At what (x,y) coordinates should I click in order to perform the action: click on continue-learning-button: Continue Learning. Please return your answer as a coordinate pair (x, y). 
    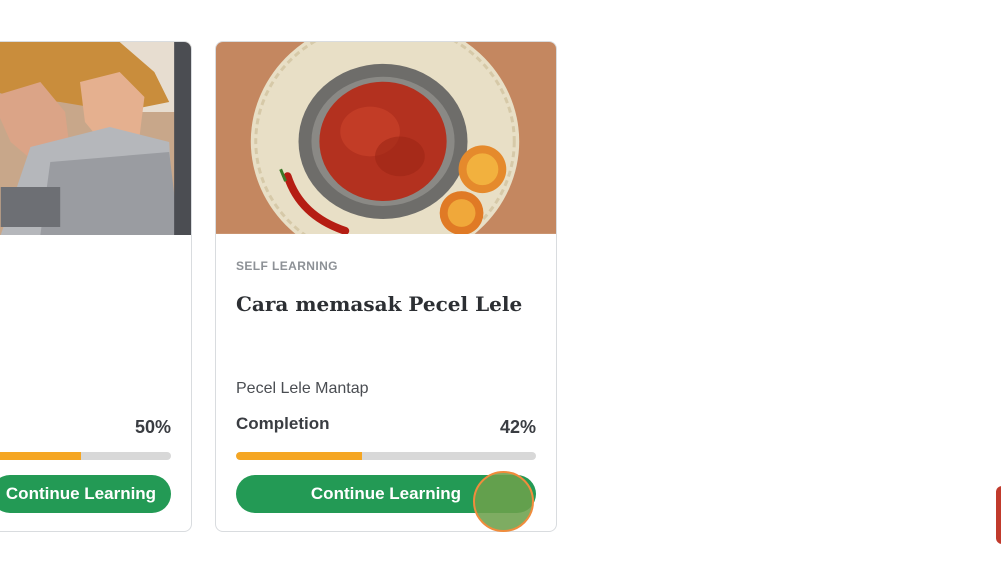
    Looking at the image, I should click on (85, 494).